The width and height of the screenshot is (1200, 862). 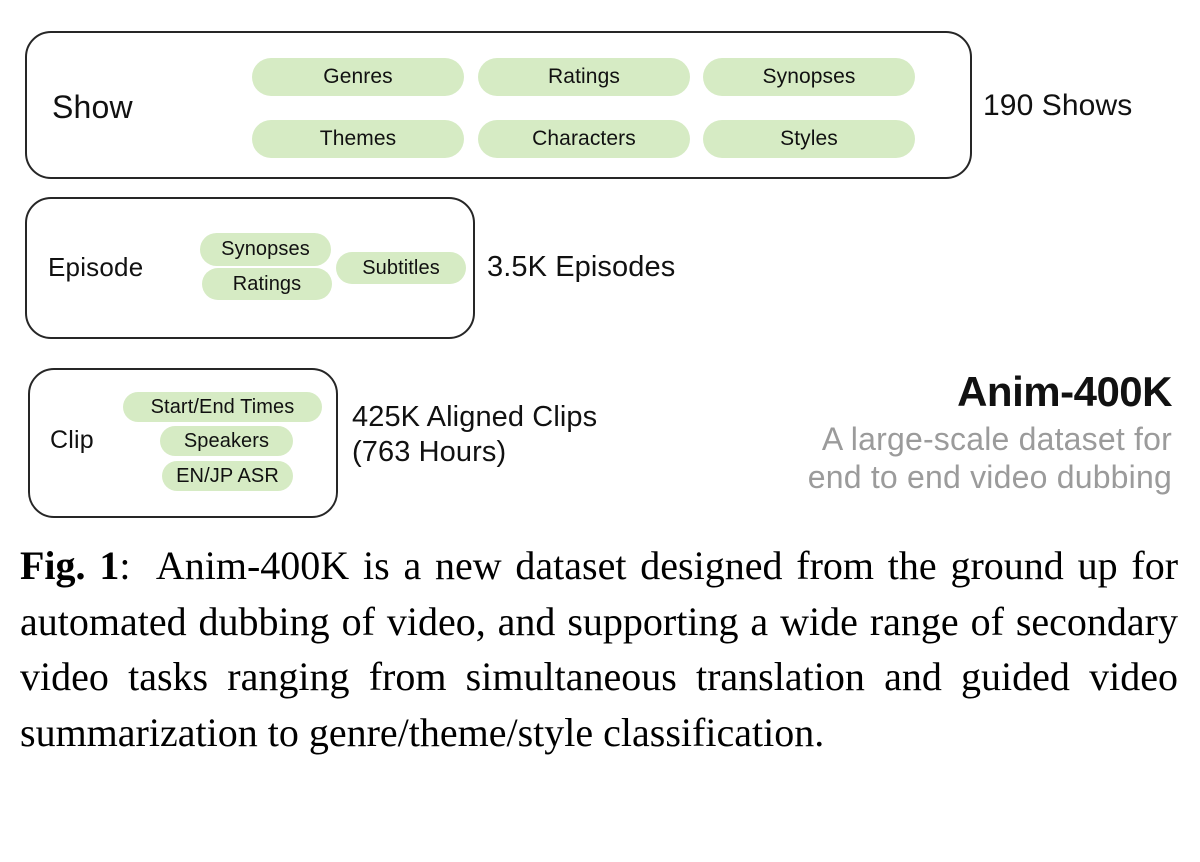 What do you see at coordinates (584, 77) in the screenshot?
I see `show-attribute-pill-ratings: Ratings` at bounding box center [584, 77].